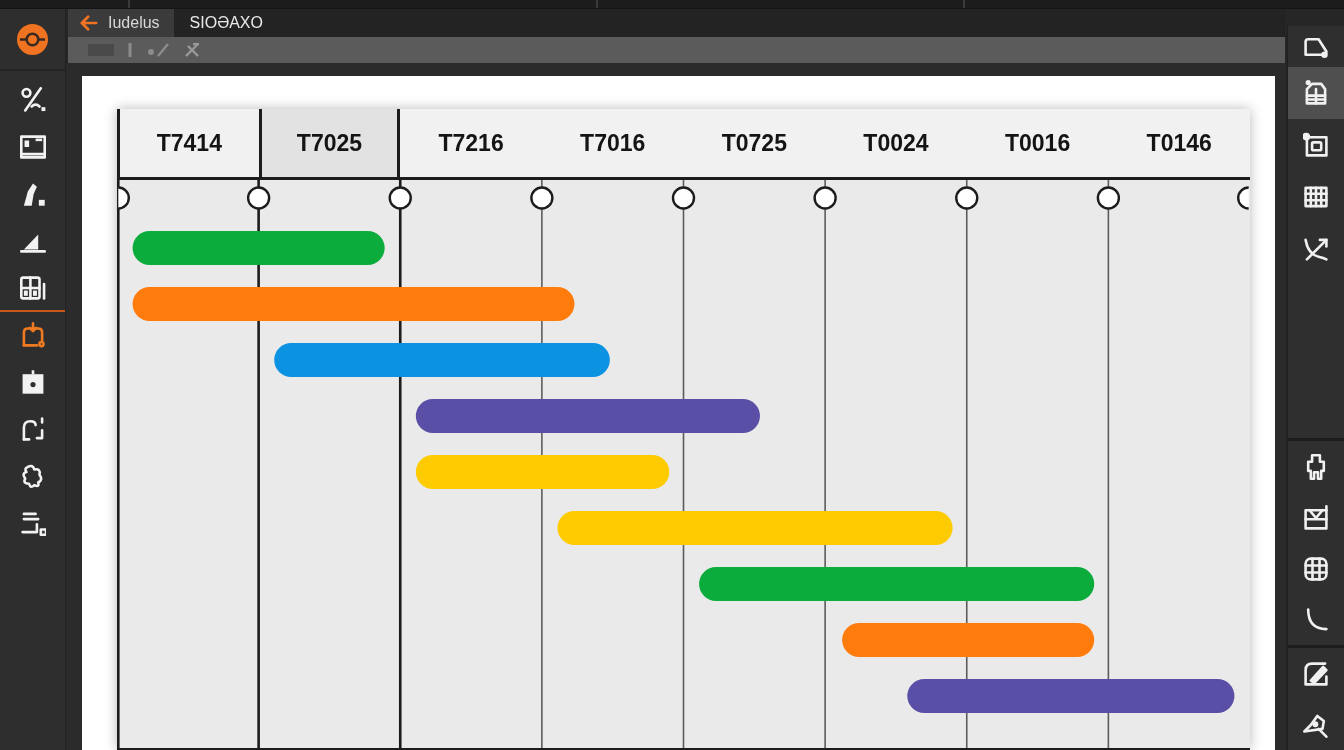 Image resolution: width=1344 pixels, height=750 pixels. I want to click on bezier-icon, so click(1316, 249).